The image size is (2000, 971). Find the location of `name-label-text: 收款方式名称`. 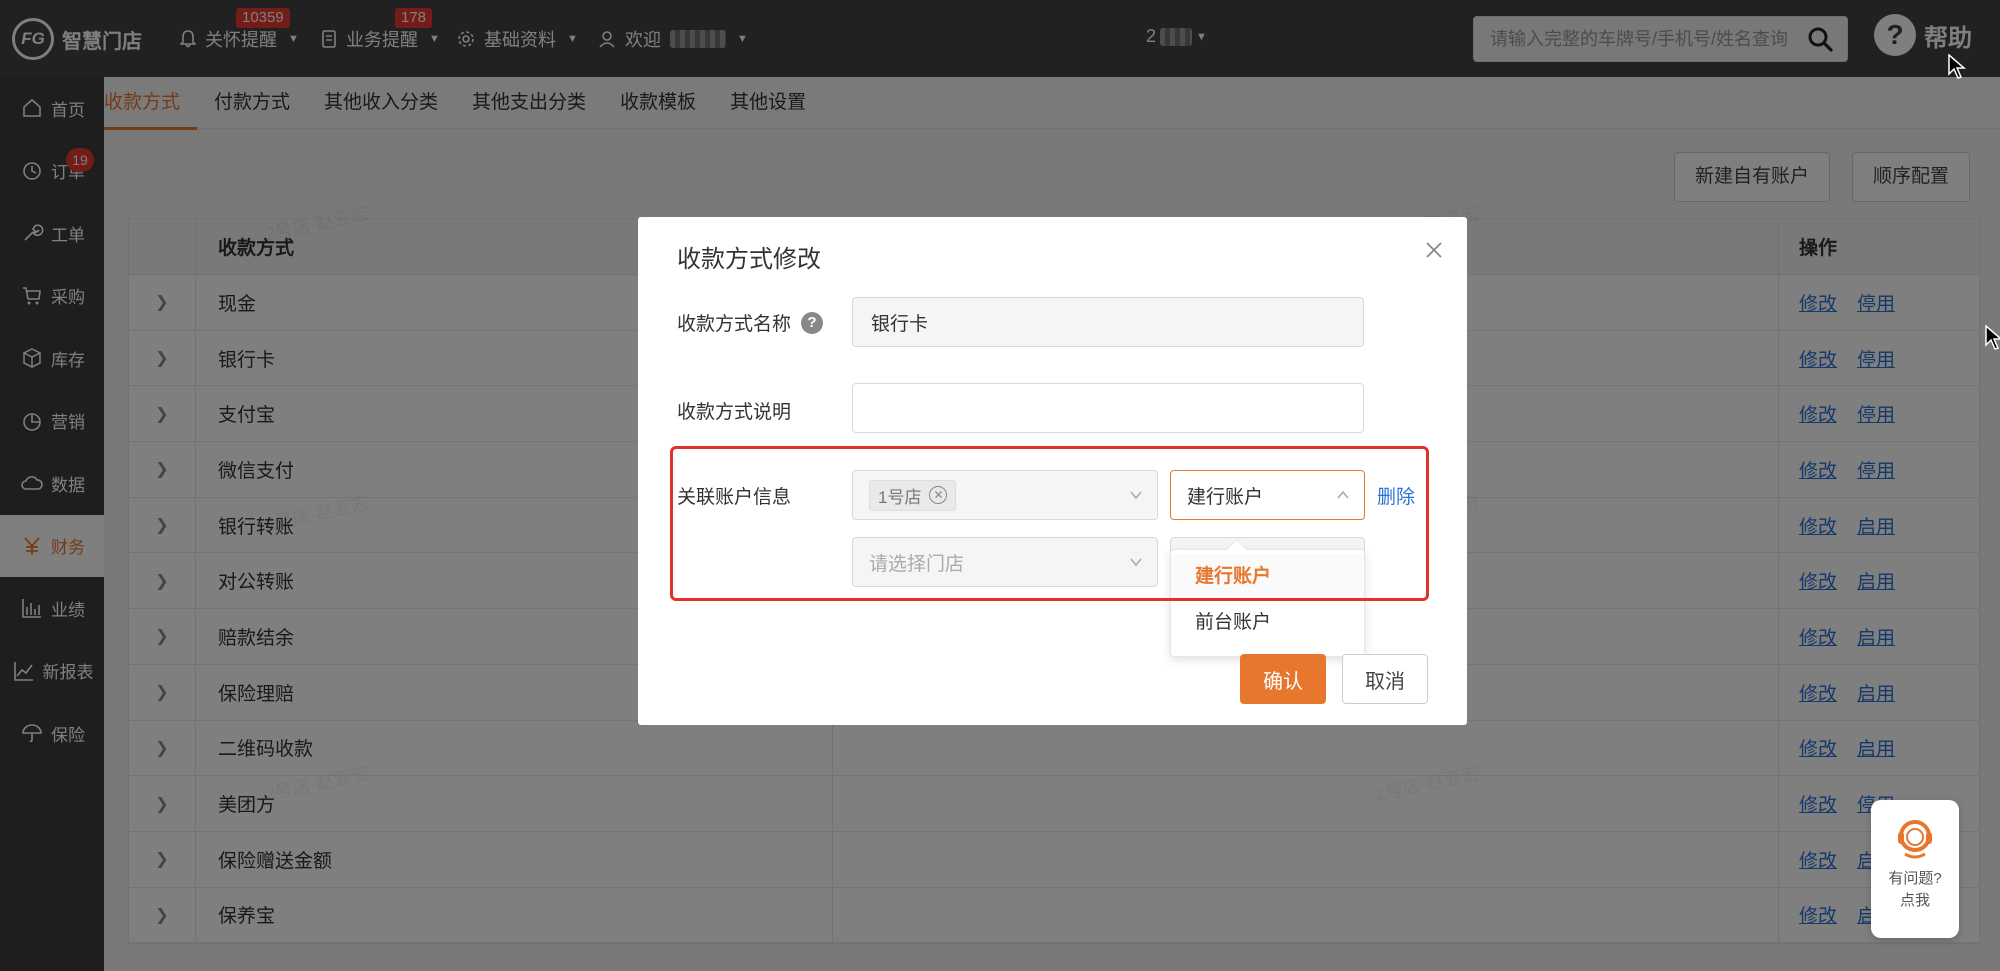

name-label-text: 收款方式名称 is located at coordinates (734, 324).